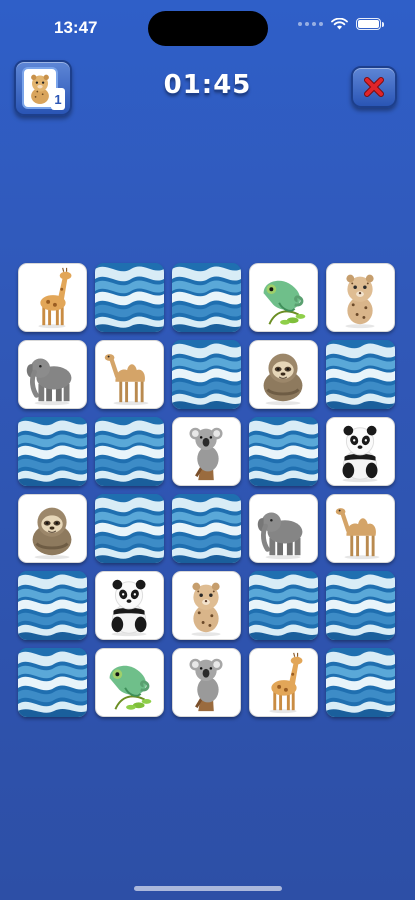 Image resolution: width=415 pixels, height=900 pixels. Describe the element at coordinates (206, 297) in the screenshot. I see `card-face-down-r1c3` at that location.